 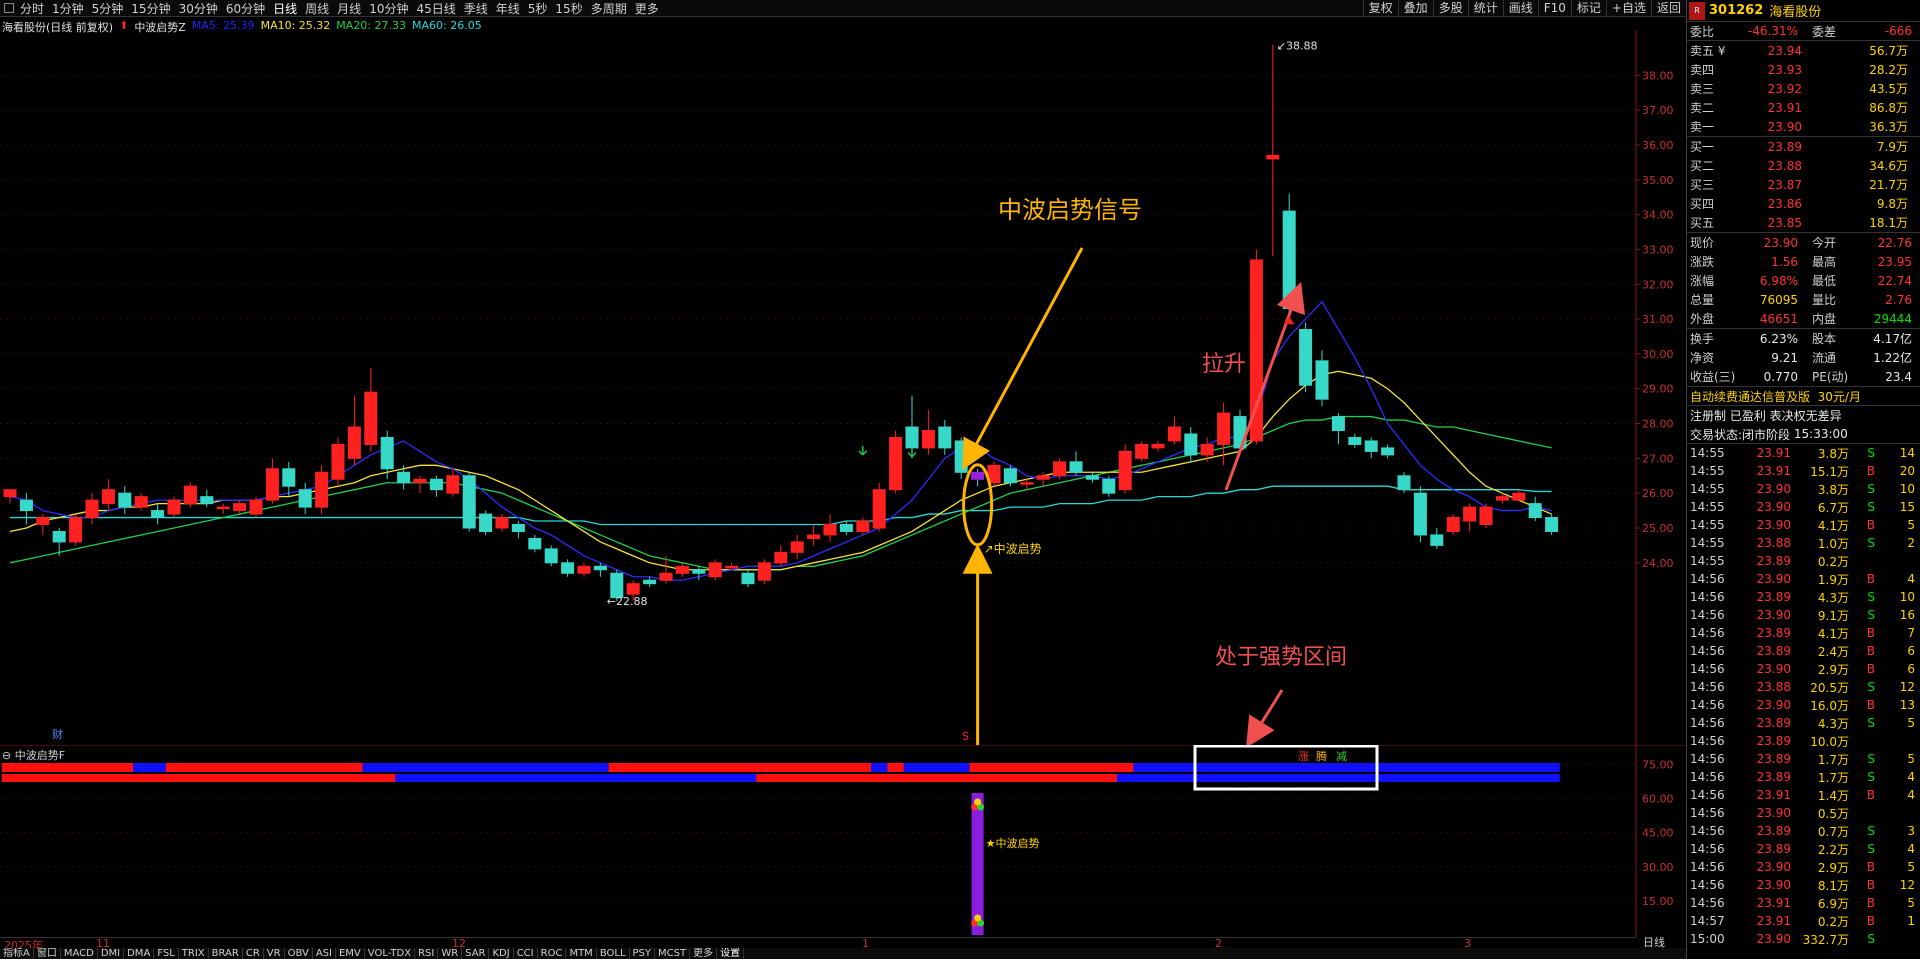 I want to click on tick-row: 14:56 23.89 10.0万, so click(x=1803, y=741).